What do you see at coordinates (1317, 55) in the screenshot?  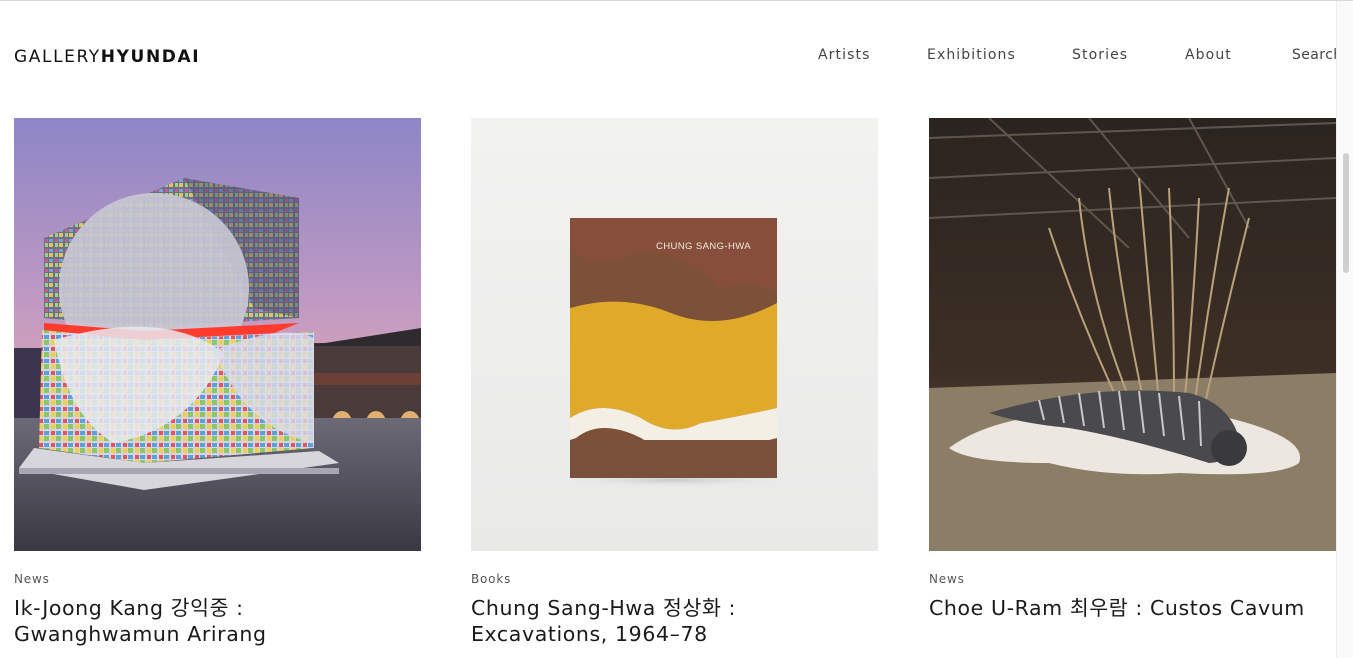 I see `nav-search: Search` at bounding box center [1317, 55].